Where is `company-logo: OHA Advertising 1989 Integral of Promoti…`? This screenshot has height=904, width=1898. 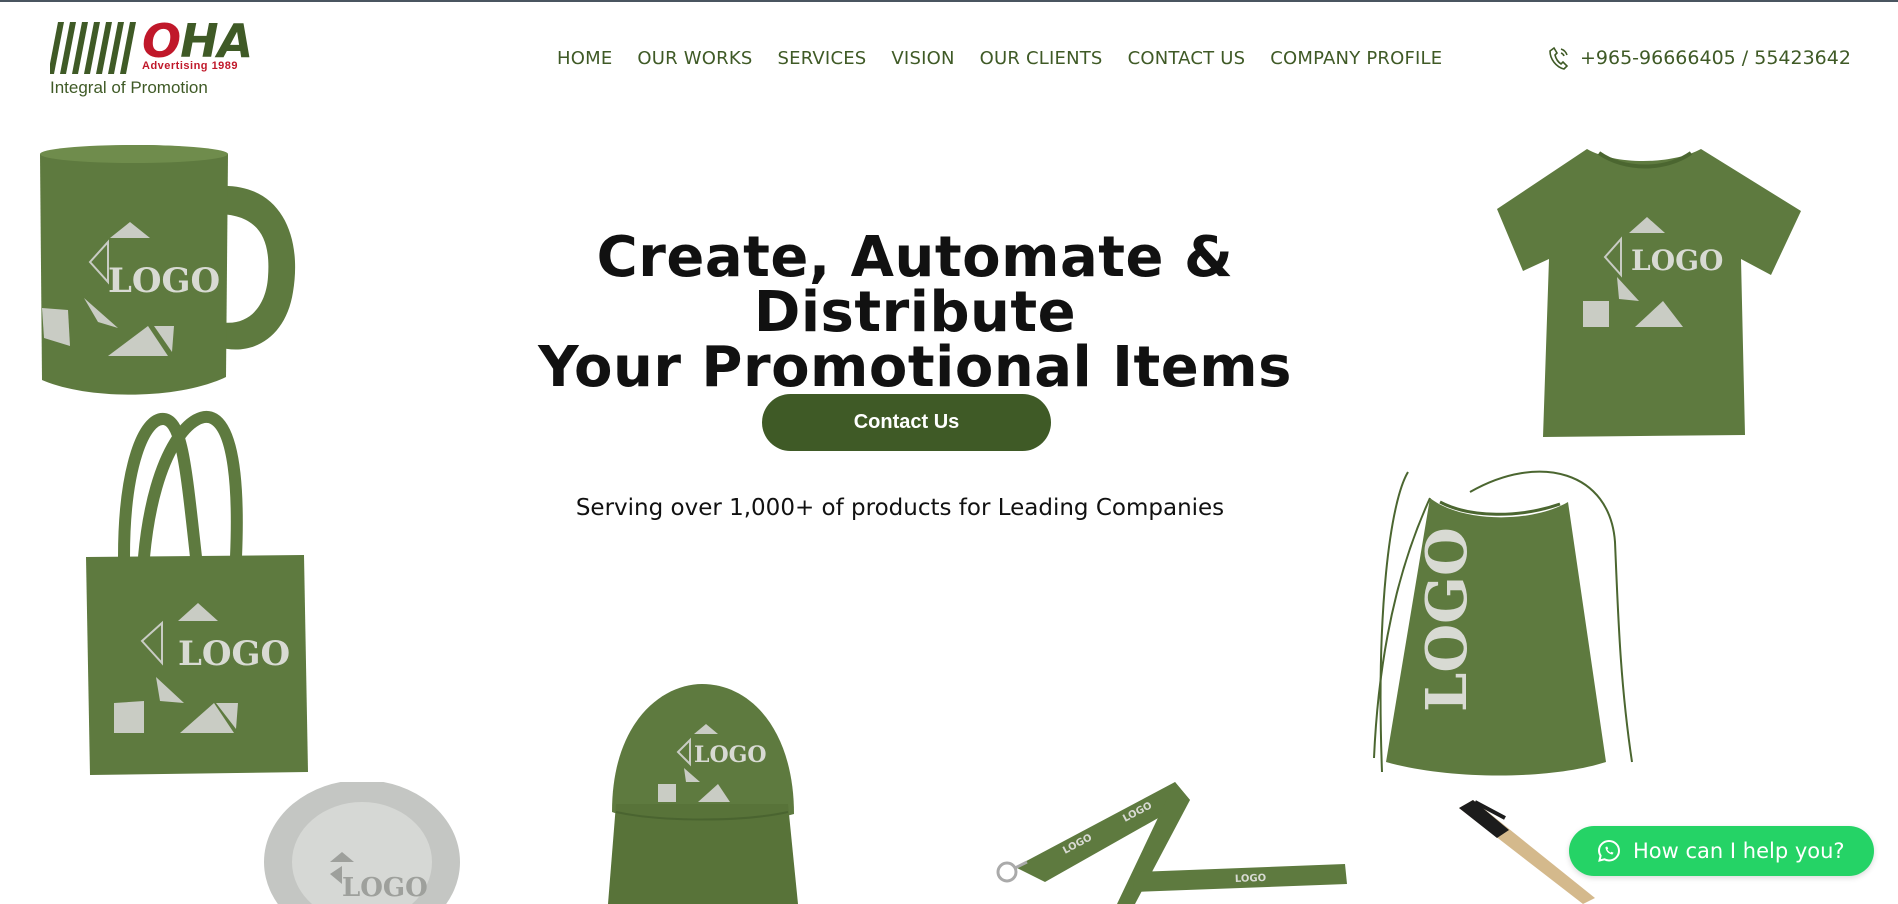
company-logo: OHA Advertising 1989 Integral of Promoti… is located at coordinates (151, 57).